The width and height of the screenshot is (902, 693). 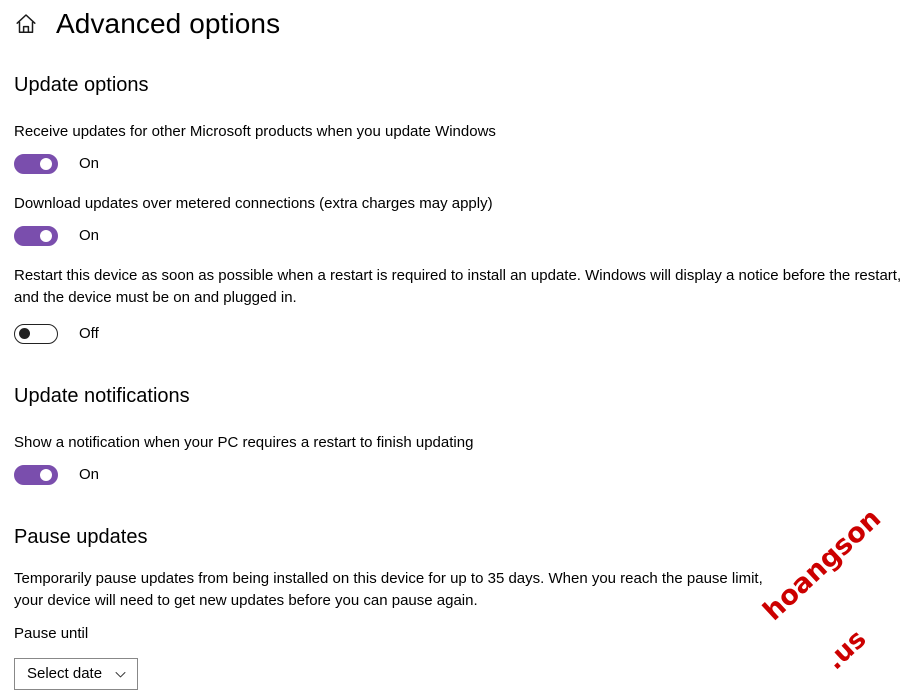 What do you see at coordinates (168, 23) in the screenshot?
I see `page-title: Advanced options` at bounding box center [168, 23].